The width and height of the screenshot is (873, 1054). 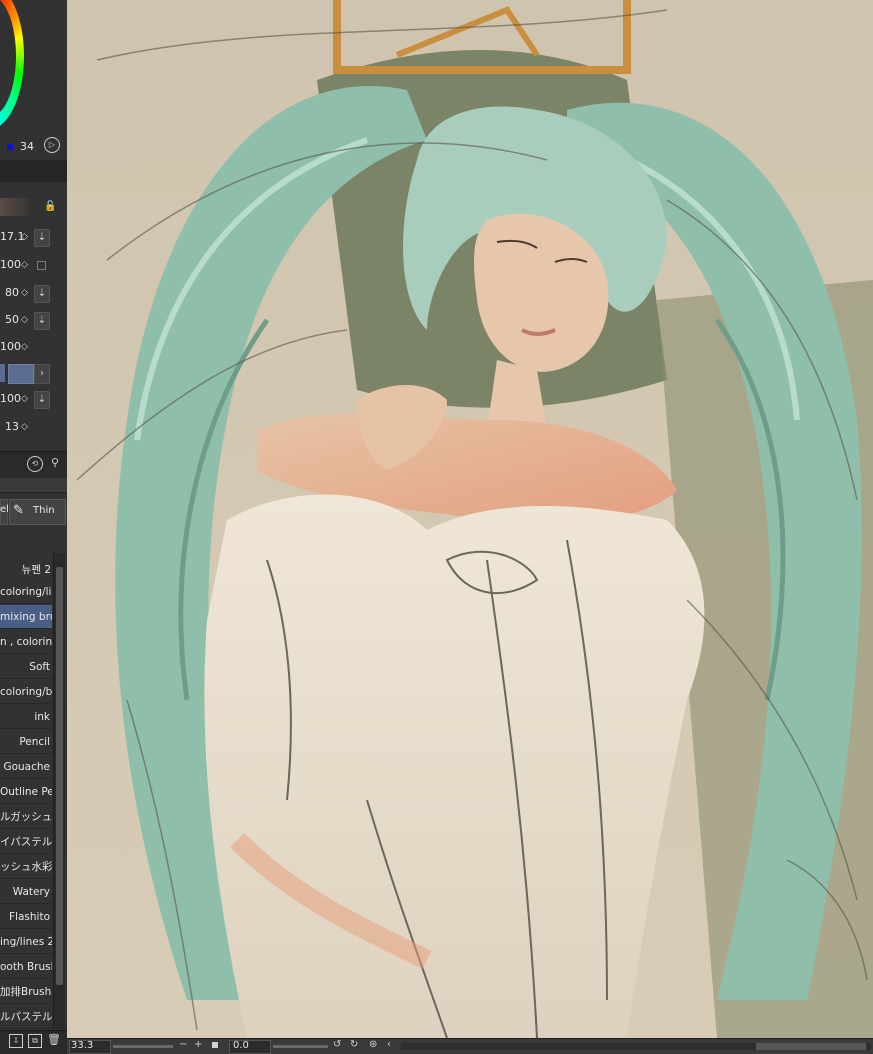 What do you see at coordinates (183, 1044) in the screenshot?
I see `zoom-out-icon: −` at bounding box center [183, 1044].